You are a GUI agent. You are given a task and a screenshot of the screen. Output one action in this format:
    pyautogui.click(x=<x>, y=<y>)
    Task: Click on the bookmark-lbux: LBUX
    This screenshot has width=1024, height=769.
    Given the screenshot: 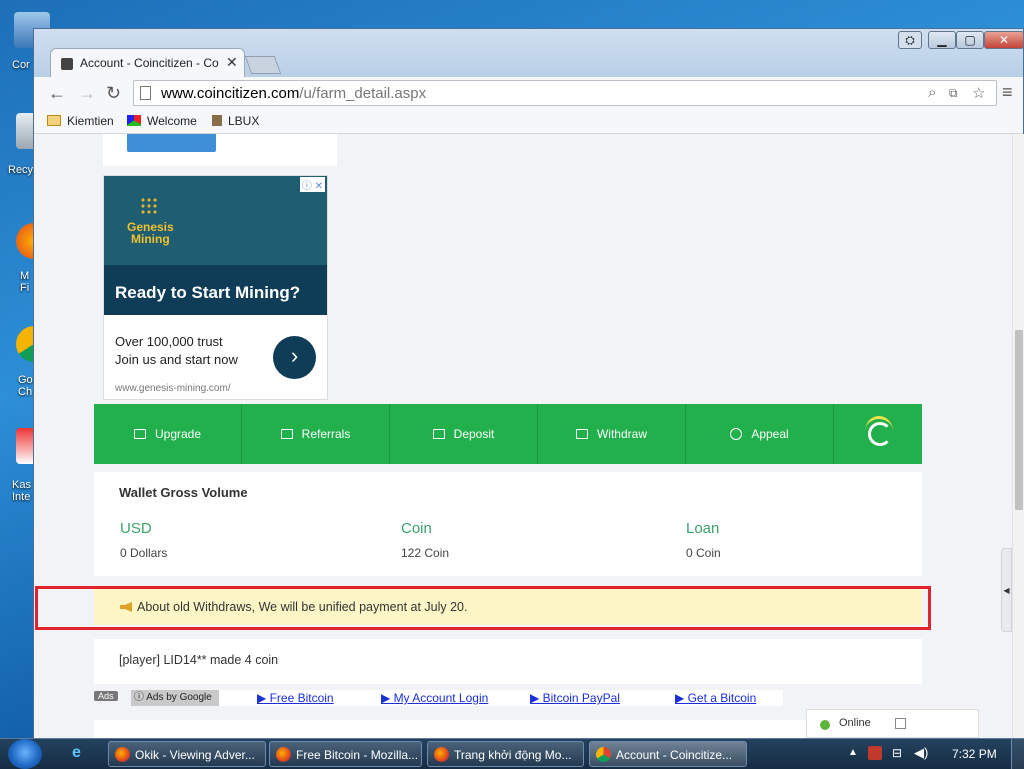 What is the action you would take?
    pyautogui.click(x=235, y=121)
    